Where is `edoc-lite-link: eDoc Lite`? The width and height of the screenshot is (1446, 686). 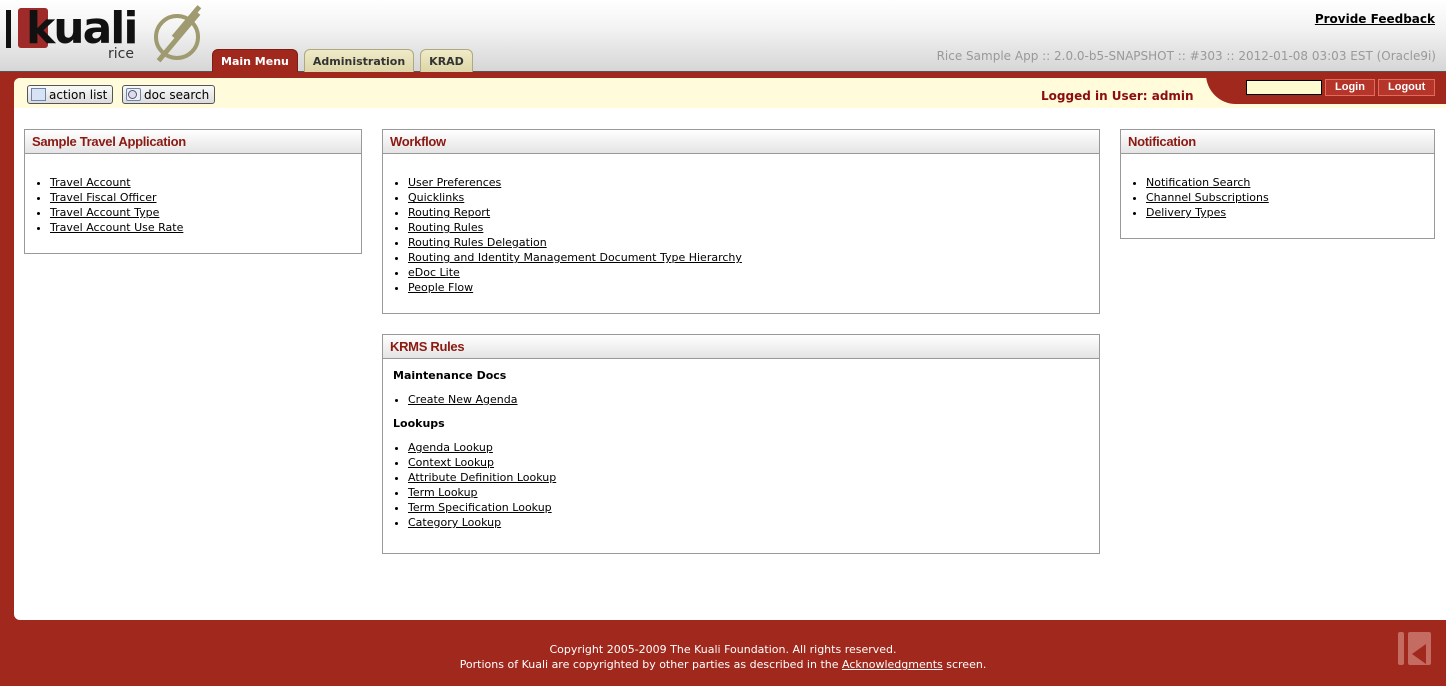 edoc-lite-link: eDoc Lite is located at coordinates (434, 272).